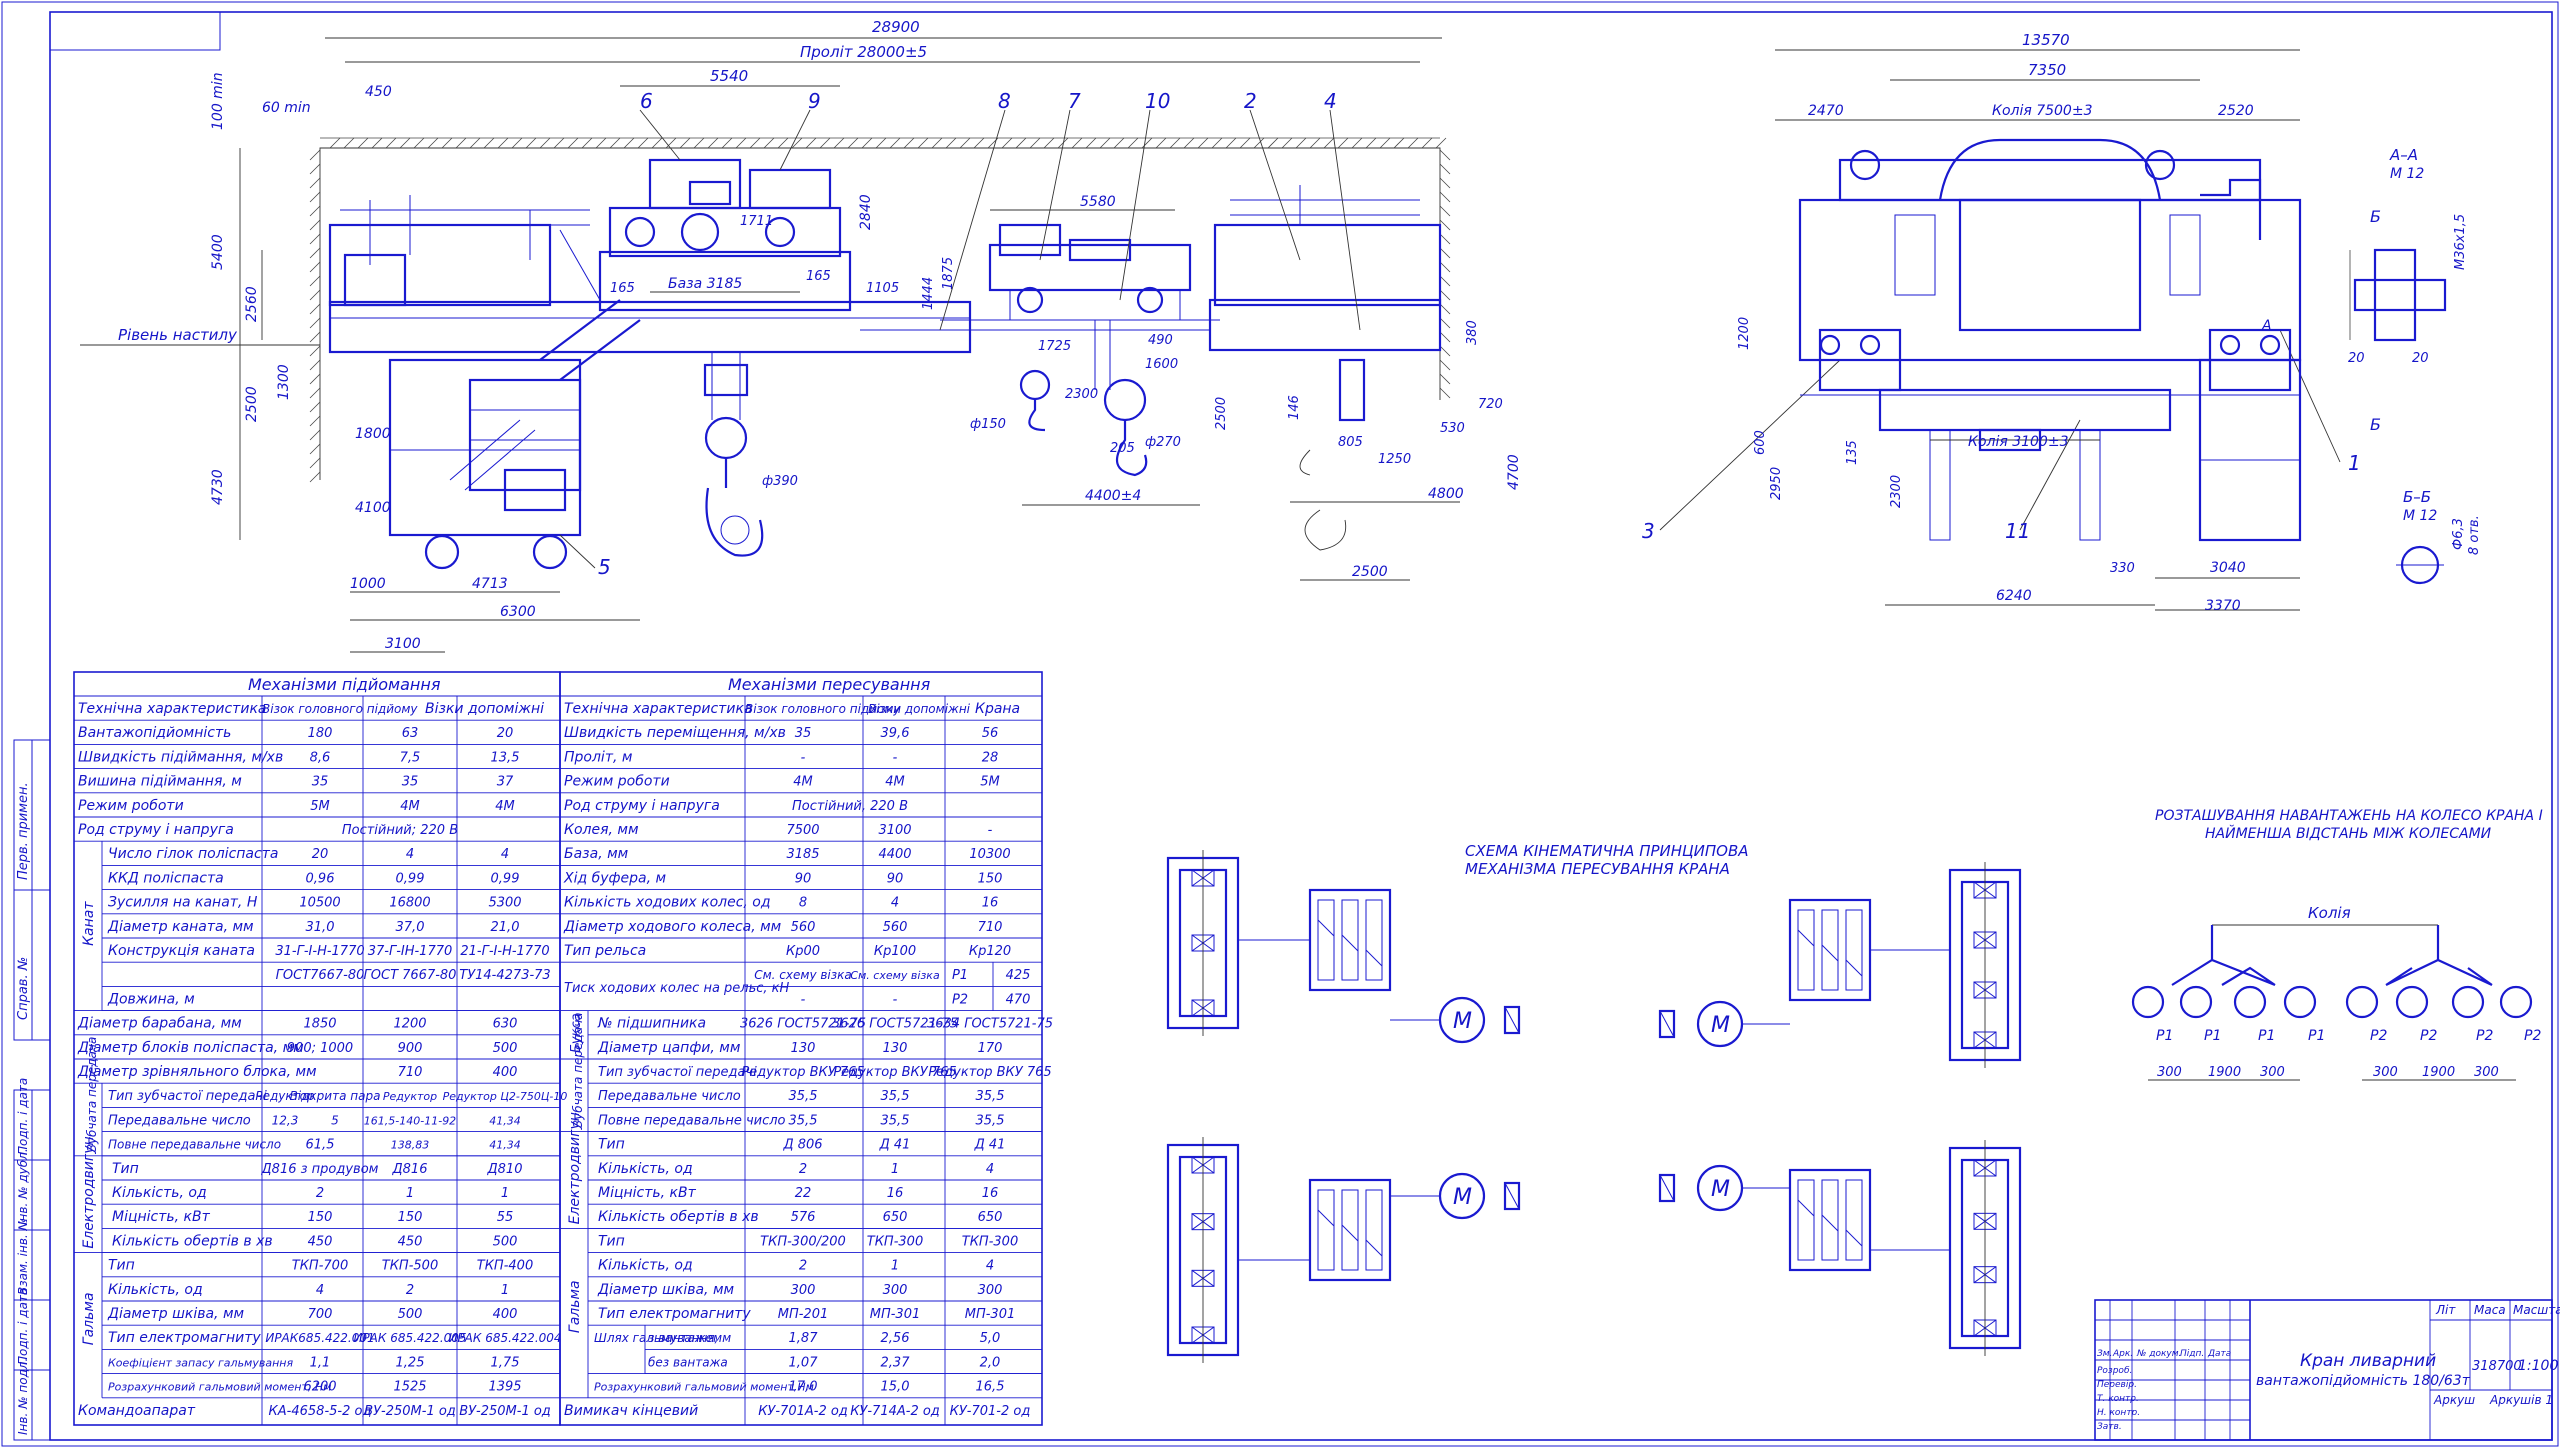 This screenshot has width=2560, height=1452. I want to click on travel-row-value: 3185, so click(802, 854).